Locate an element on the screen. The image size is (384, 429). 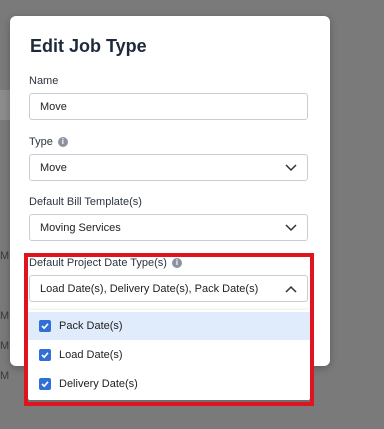
project-date-types-label-row: Default Project Date Type(s) i is located at coordinates (105, 263).